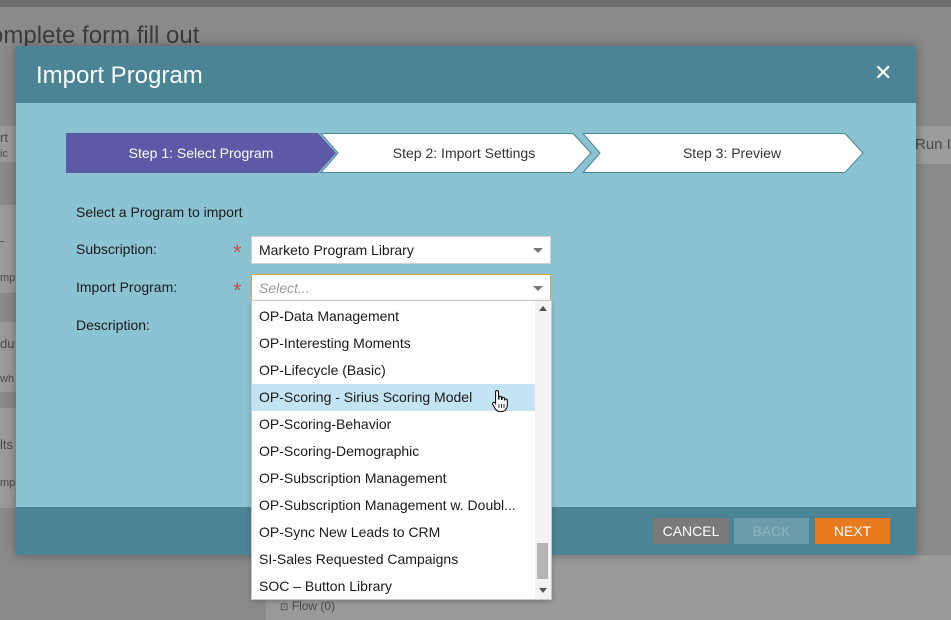 The width and height of the screenshot is (951, 620). I want to click on background-snippet: wh, so click(7, 379).